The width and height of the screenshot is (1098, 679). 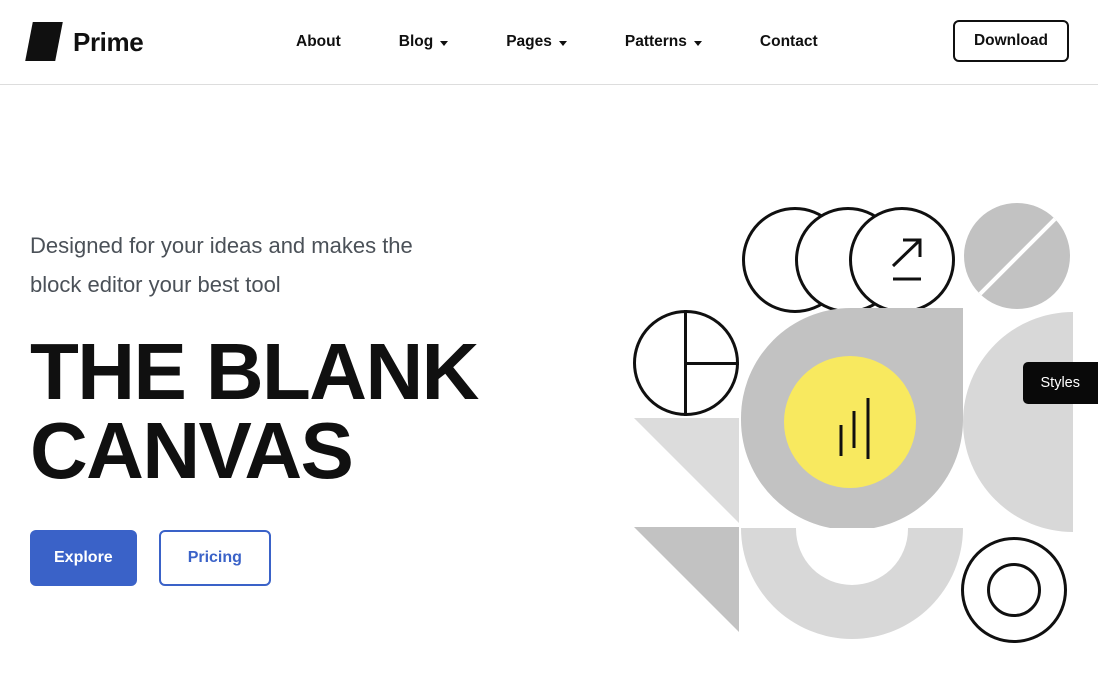 I want to click on nav-item-label: Contact, so click(x=788, y=41).